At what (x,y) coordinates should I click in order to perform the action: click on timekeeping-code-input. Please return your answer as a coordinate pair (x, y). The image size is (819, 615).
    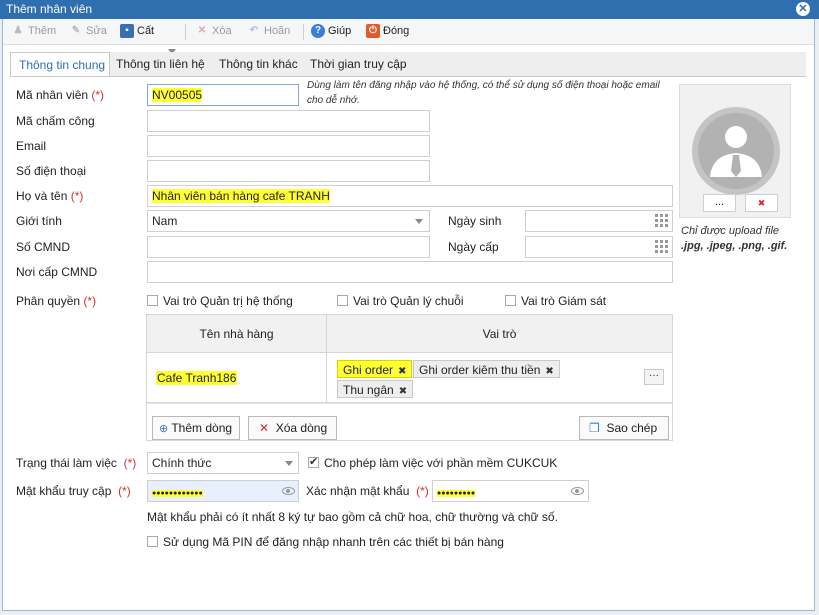
    Looking at the image, I should click on (288, 121).